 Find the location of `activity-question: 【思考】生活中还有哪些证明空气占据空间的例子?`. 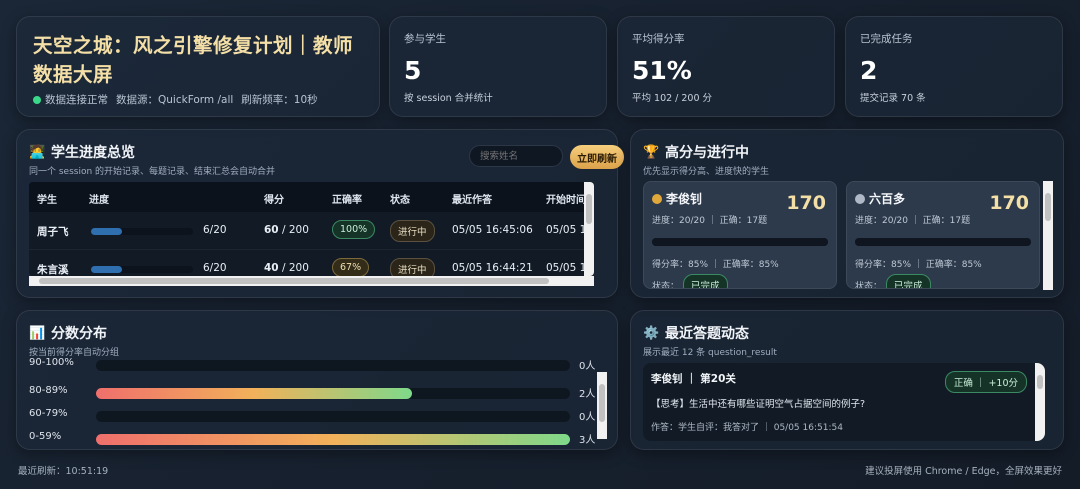

activity-question: 【思考】生活中还有哪些证明空气占据空间的例子? is located at coordinates (758, 404).